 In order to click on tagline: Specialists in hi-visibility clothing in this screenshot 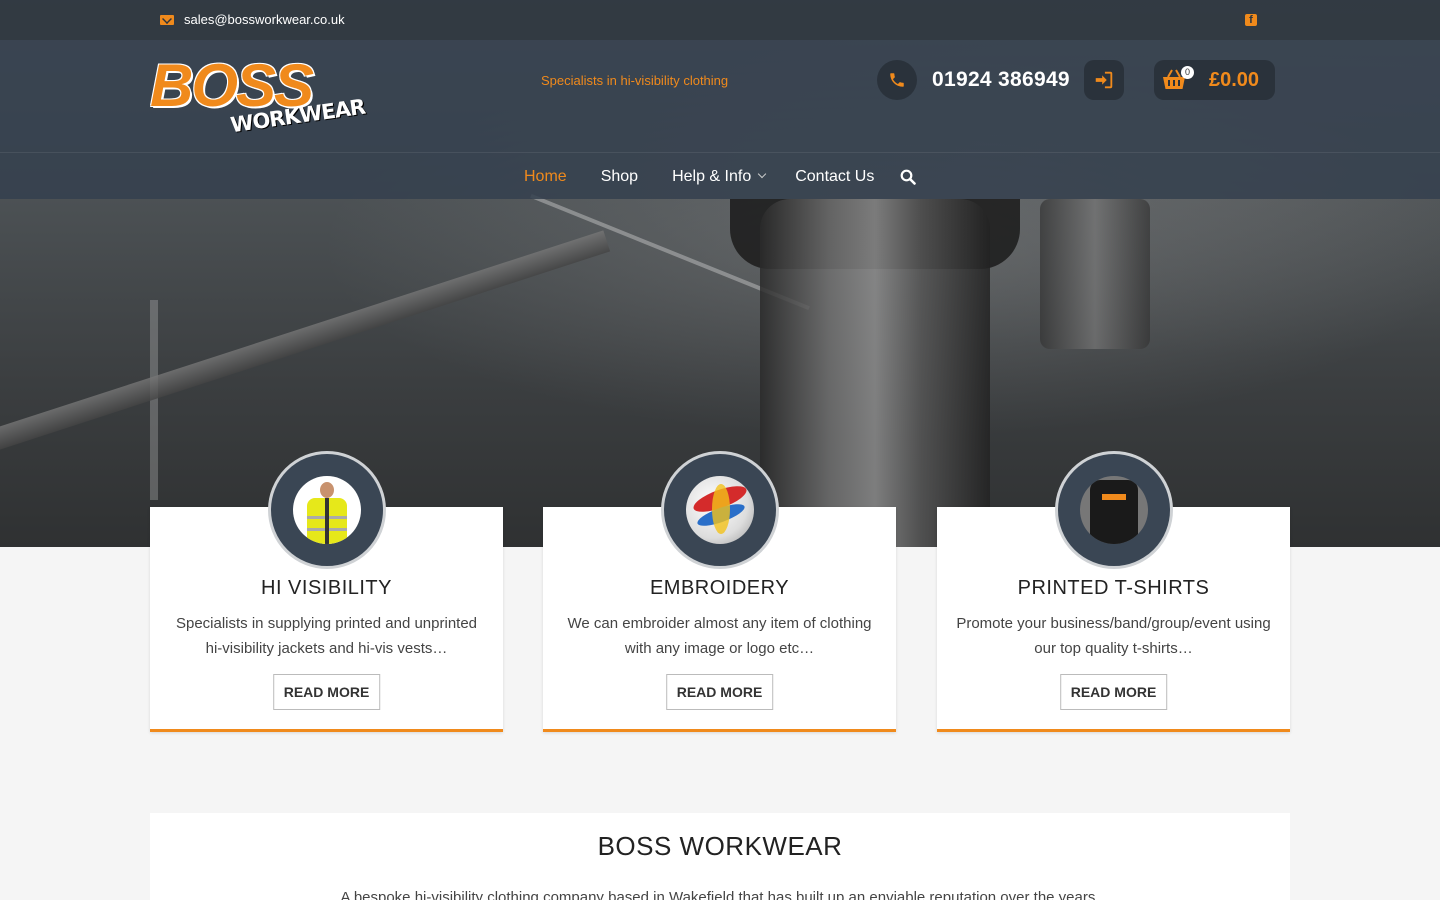, I will do `click(635, 80)`.